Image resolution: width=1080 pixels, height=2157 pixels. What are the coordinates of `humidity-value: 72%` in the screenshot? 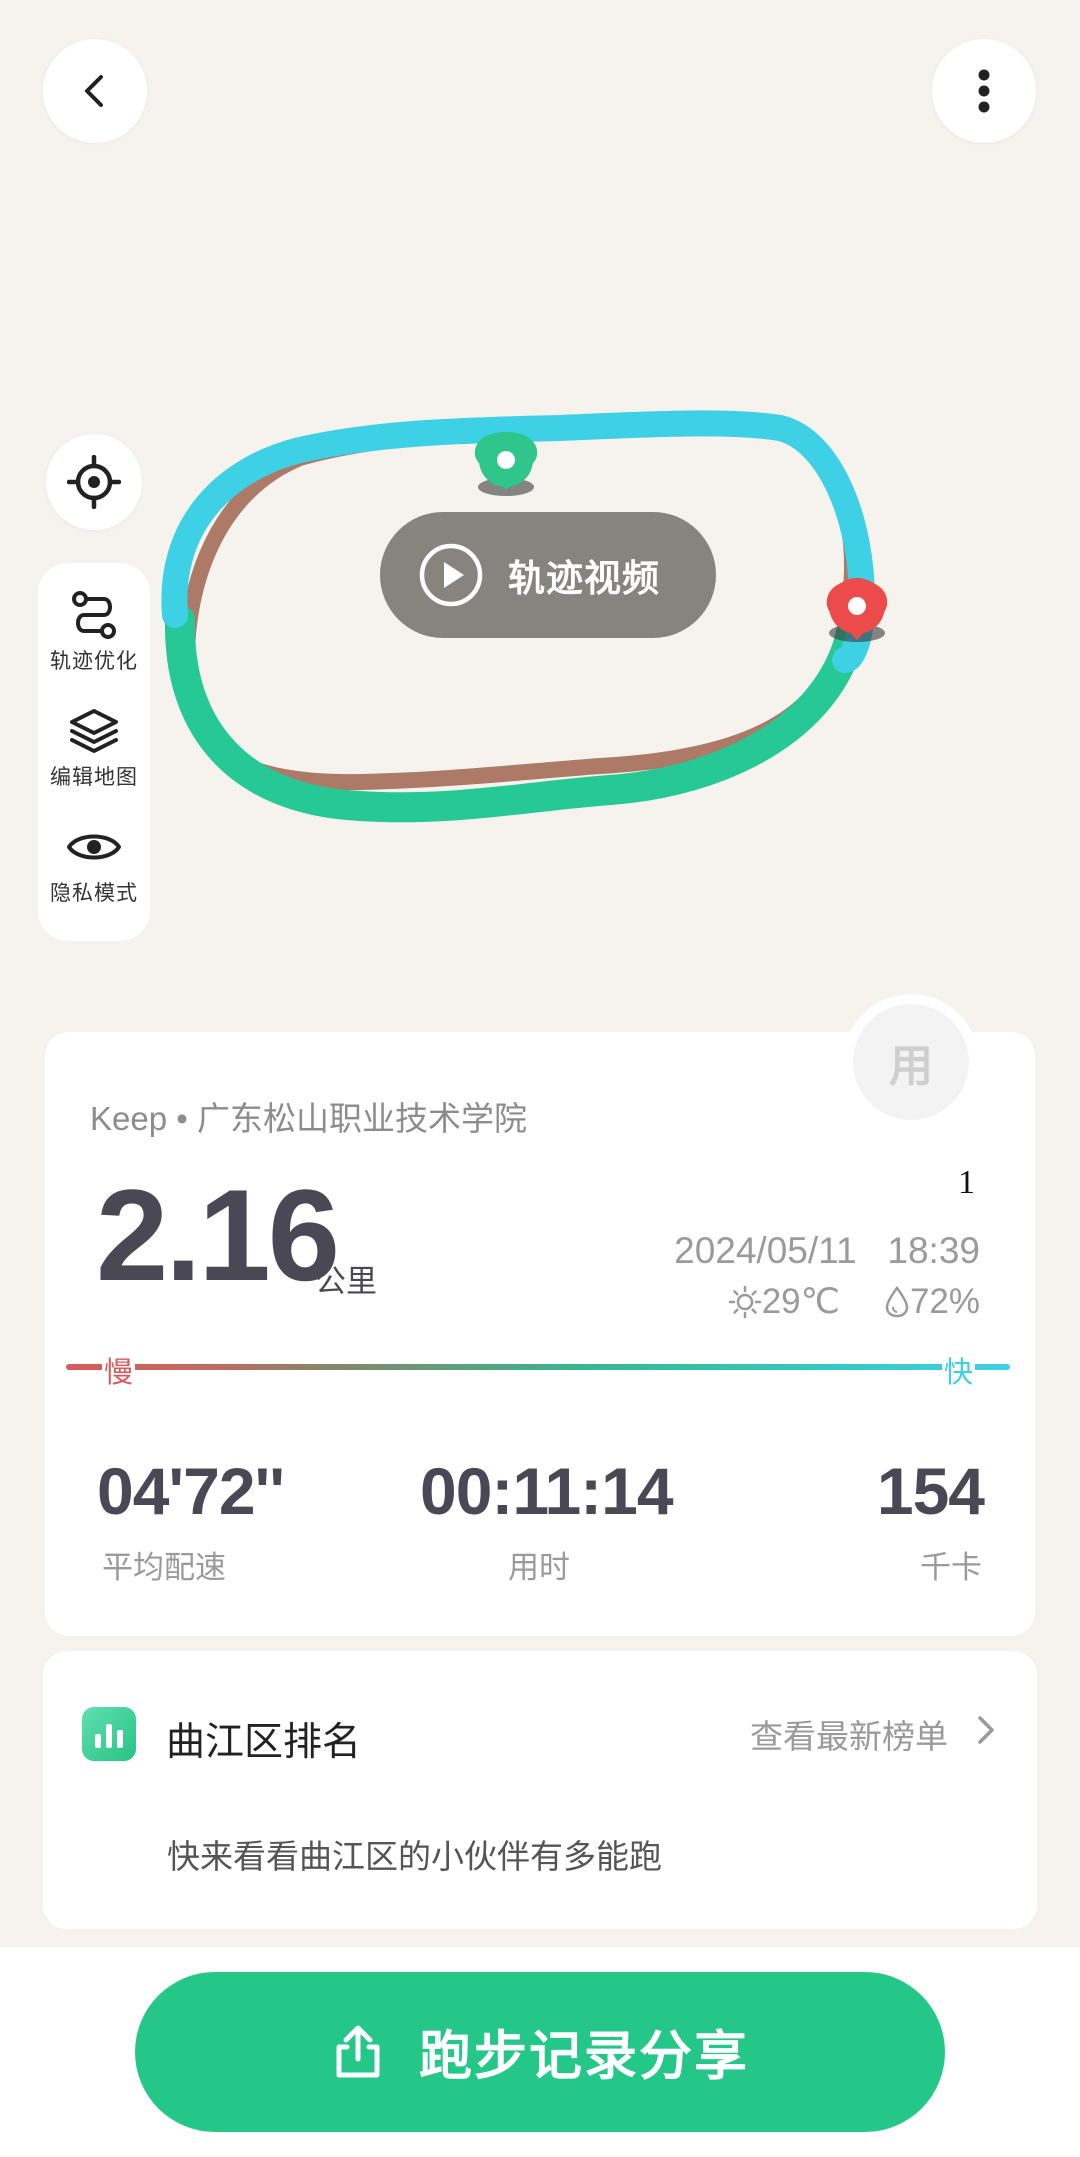 It's located at (944, 1301).